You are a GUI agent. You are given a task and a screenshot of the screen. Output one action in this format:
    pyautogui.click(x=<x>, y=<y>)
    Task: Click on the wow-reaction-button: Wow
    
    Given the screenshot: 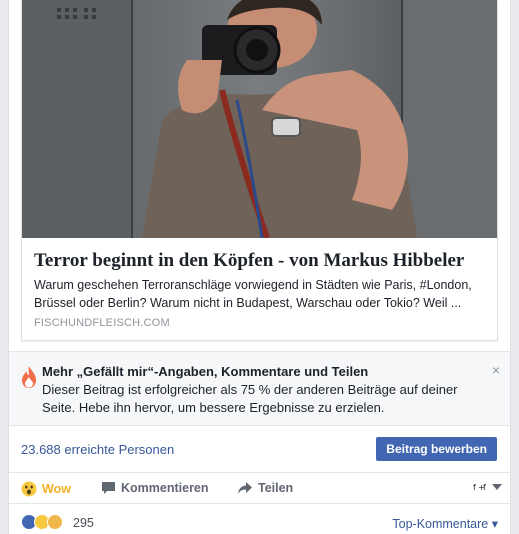 What is the action you would take?
    pyautogui.click(x=46, y=489)
    